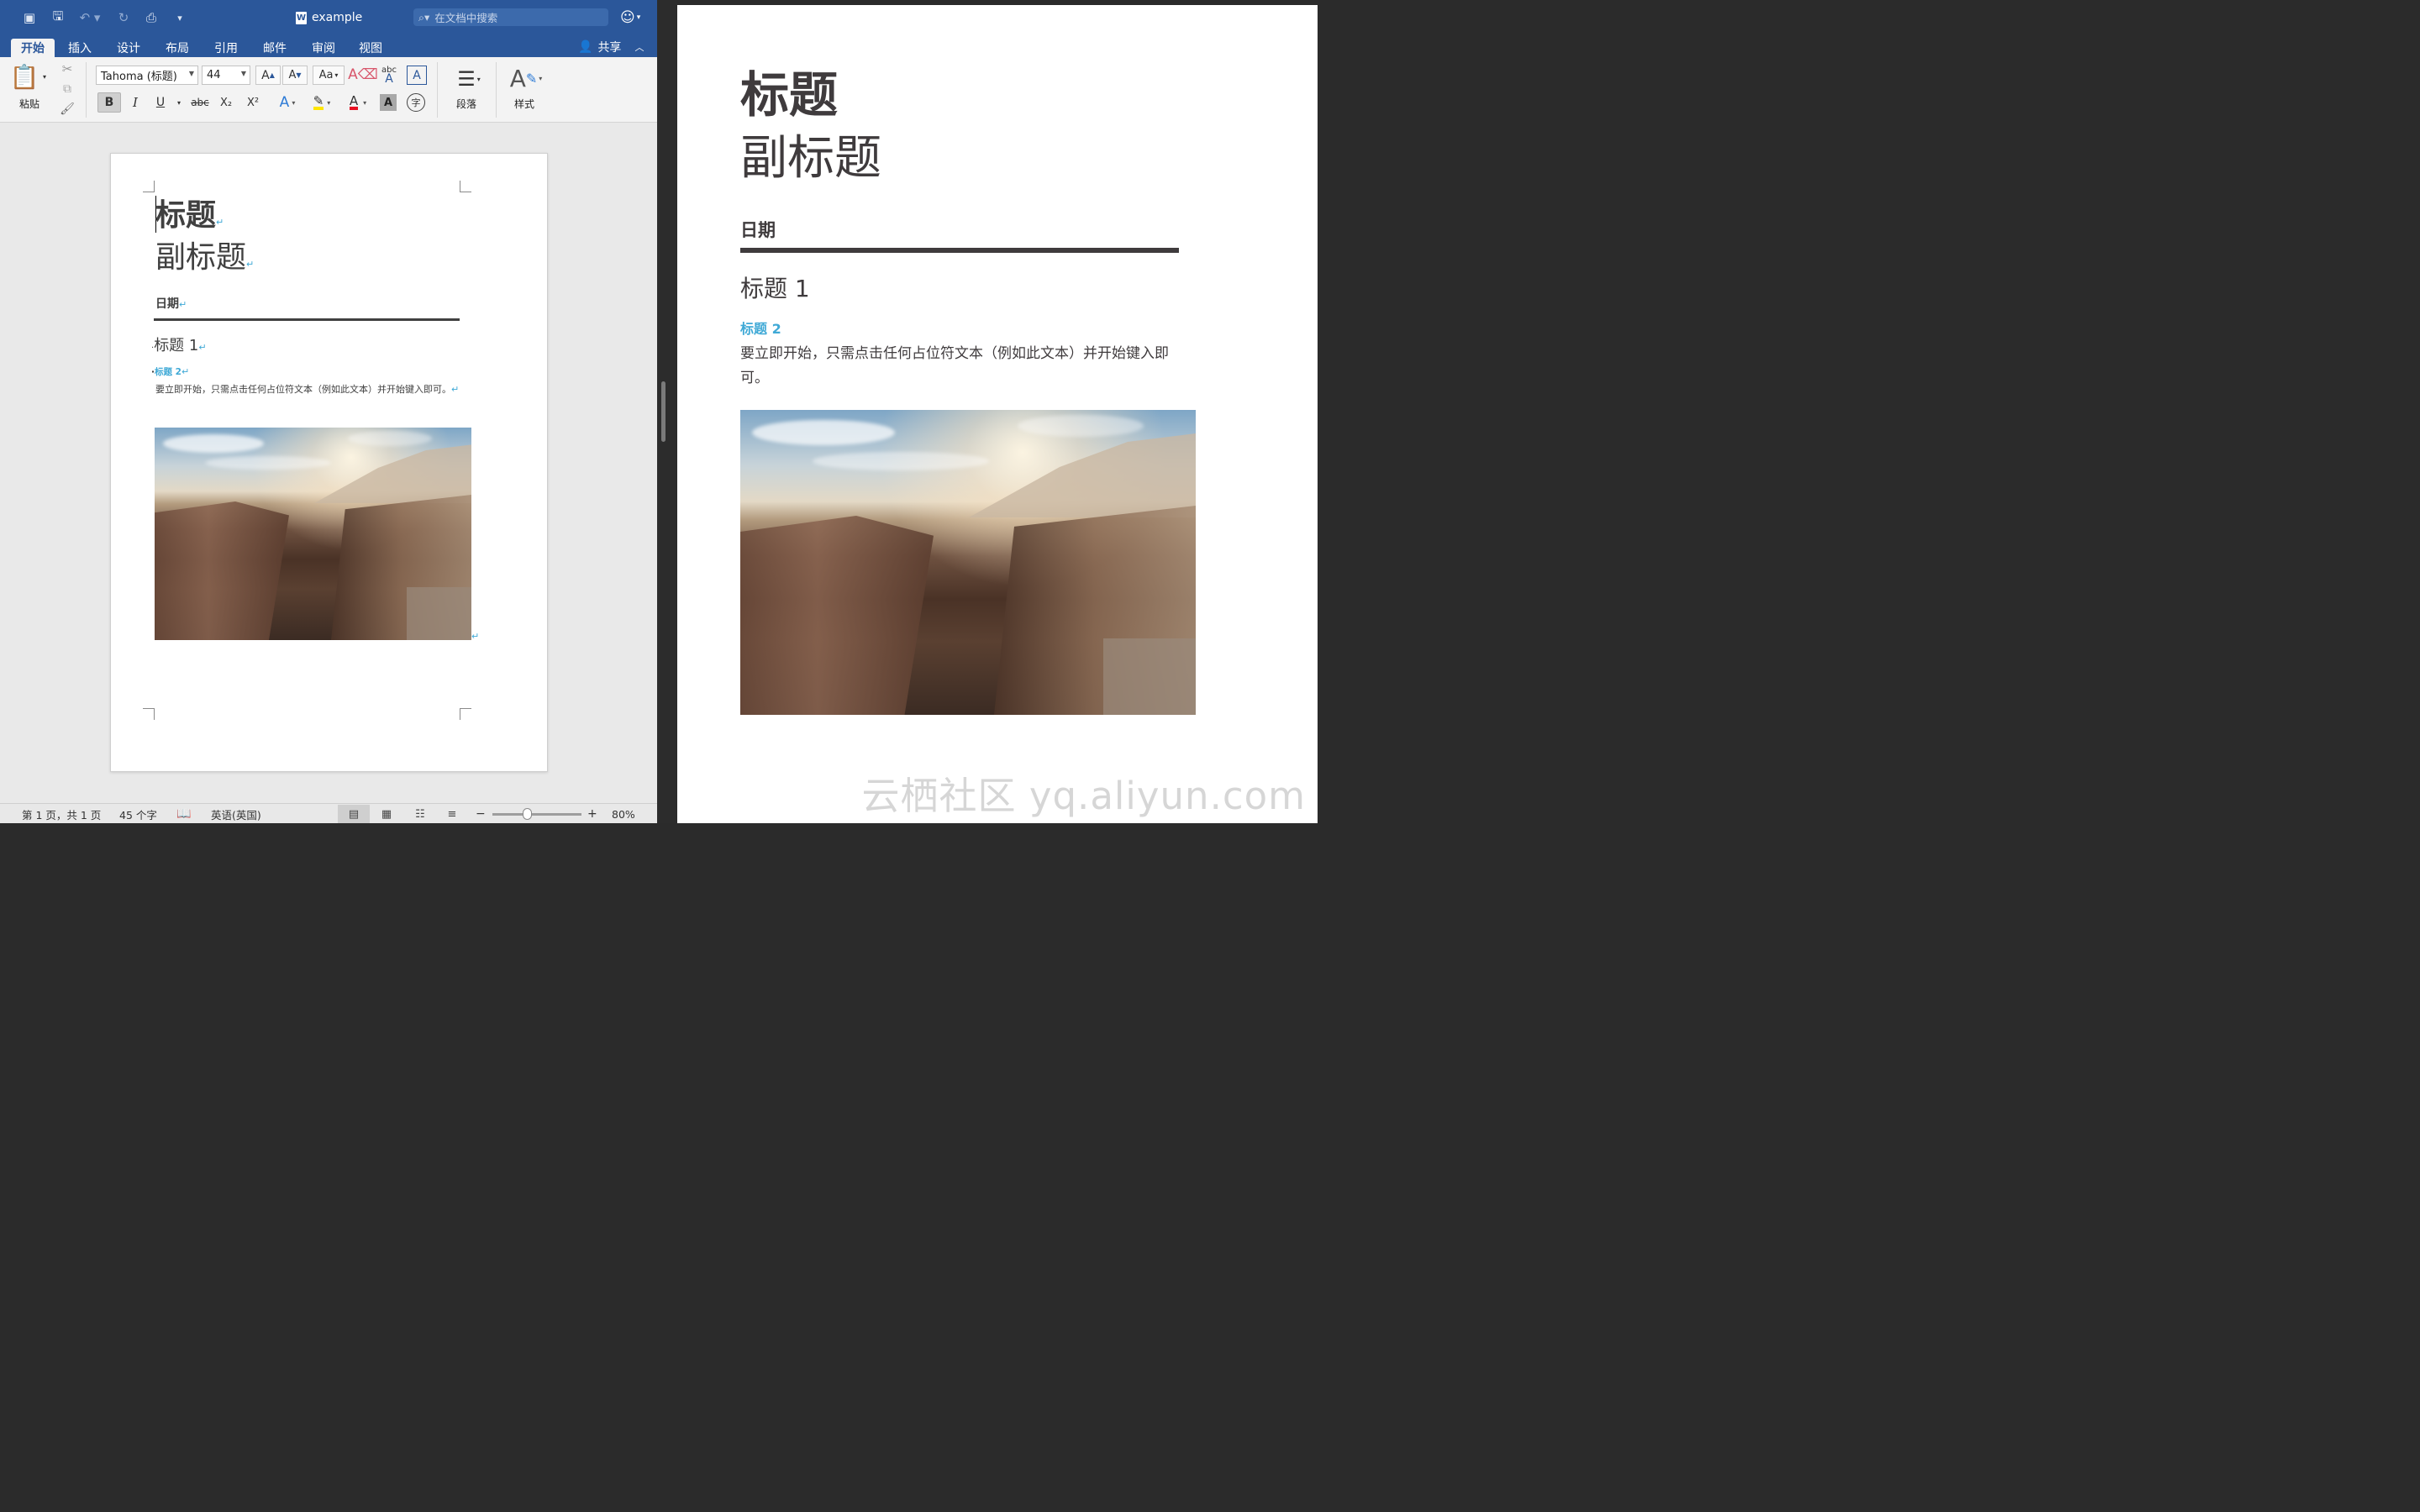 The width and height of the screenshot is (2420, 1512). I want to click on undo-icon: ↶ ▾, so click(90, 17).